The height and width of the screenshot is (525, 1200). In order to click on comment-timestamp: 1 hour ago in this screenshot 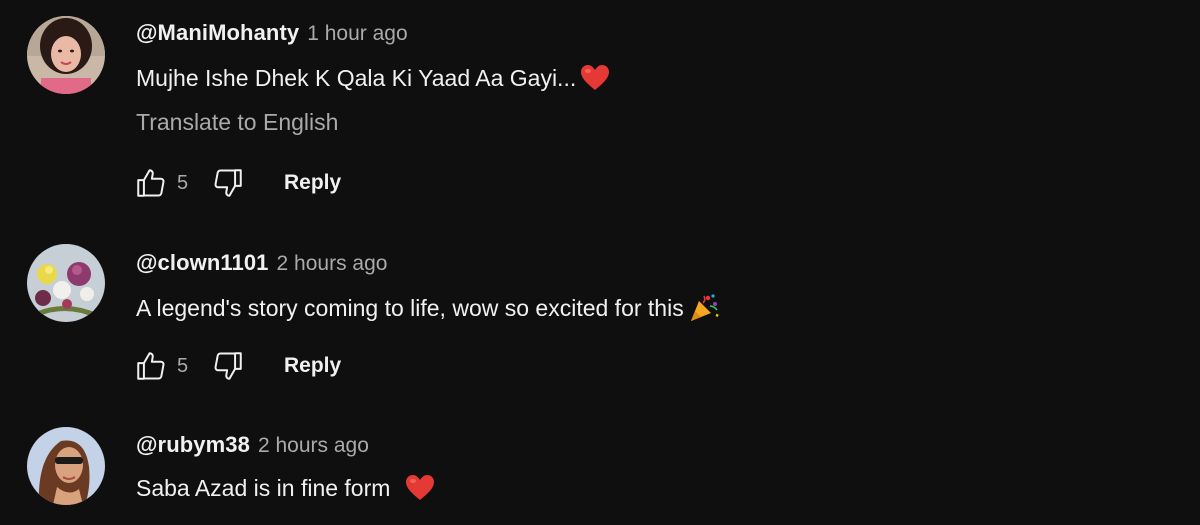, I will do `click(357, 34)`.